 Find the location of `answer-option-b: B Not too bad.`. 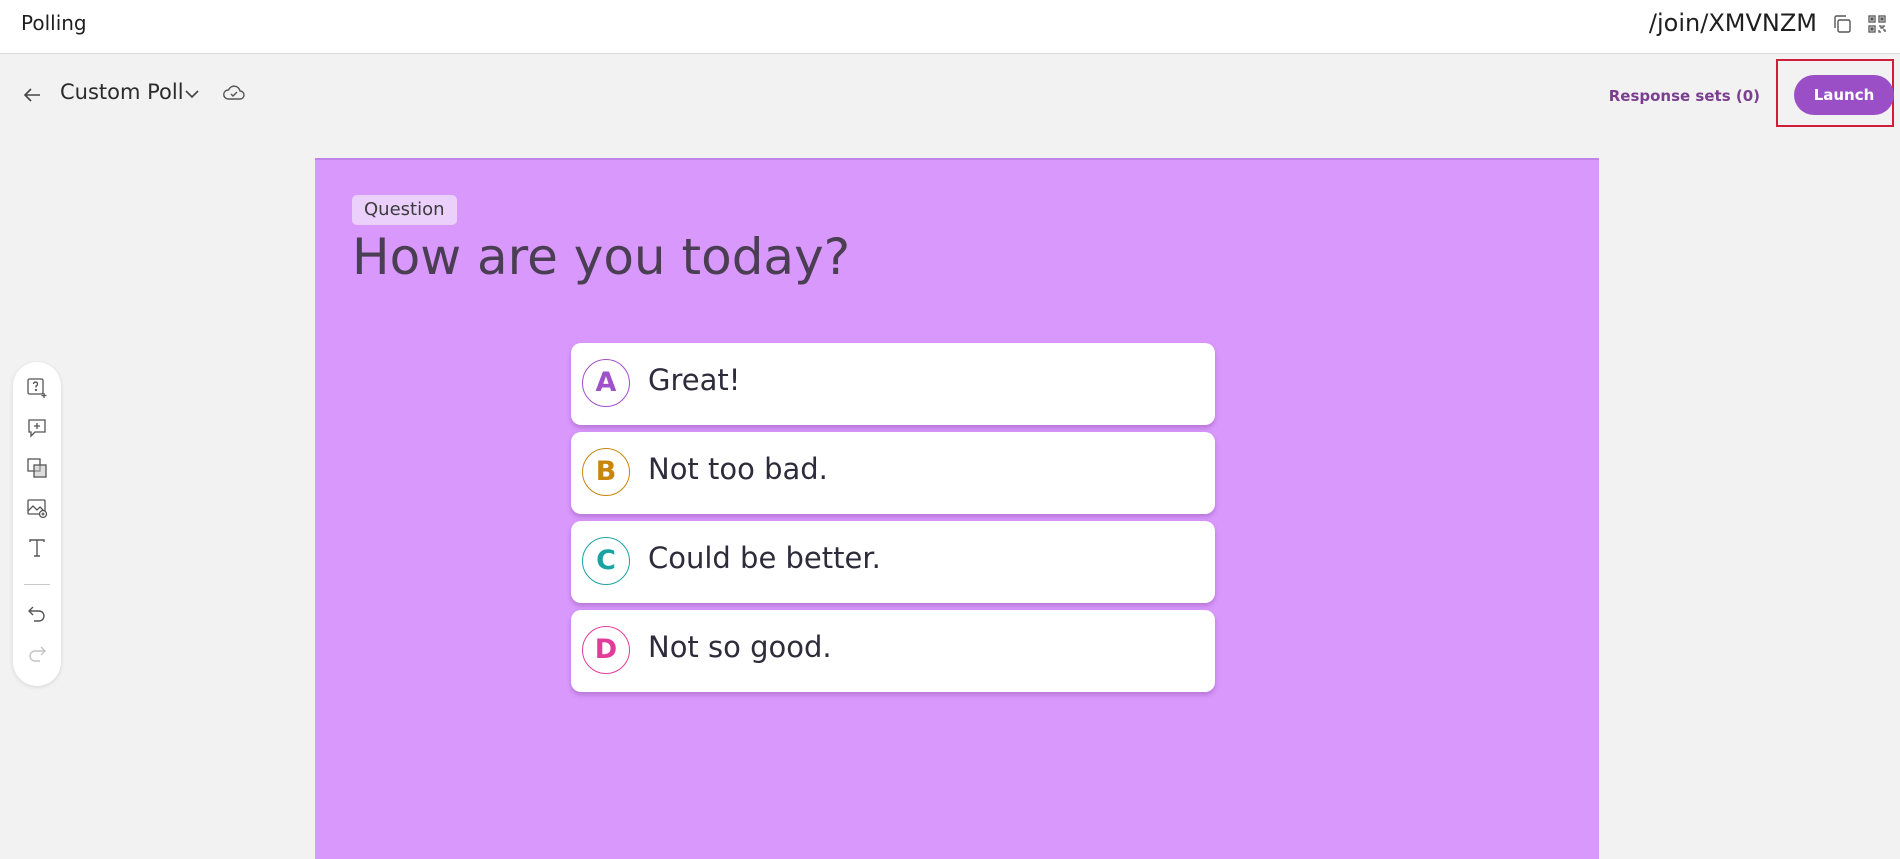

answer-option-b: B Not too bad. is located at coordinates (893, 473).